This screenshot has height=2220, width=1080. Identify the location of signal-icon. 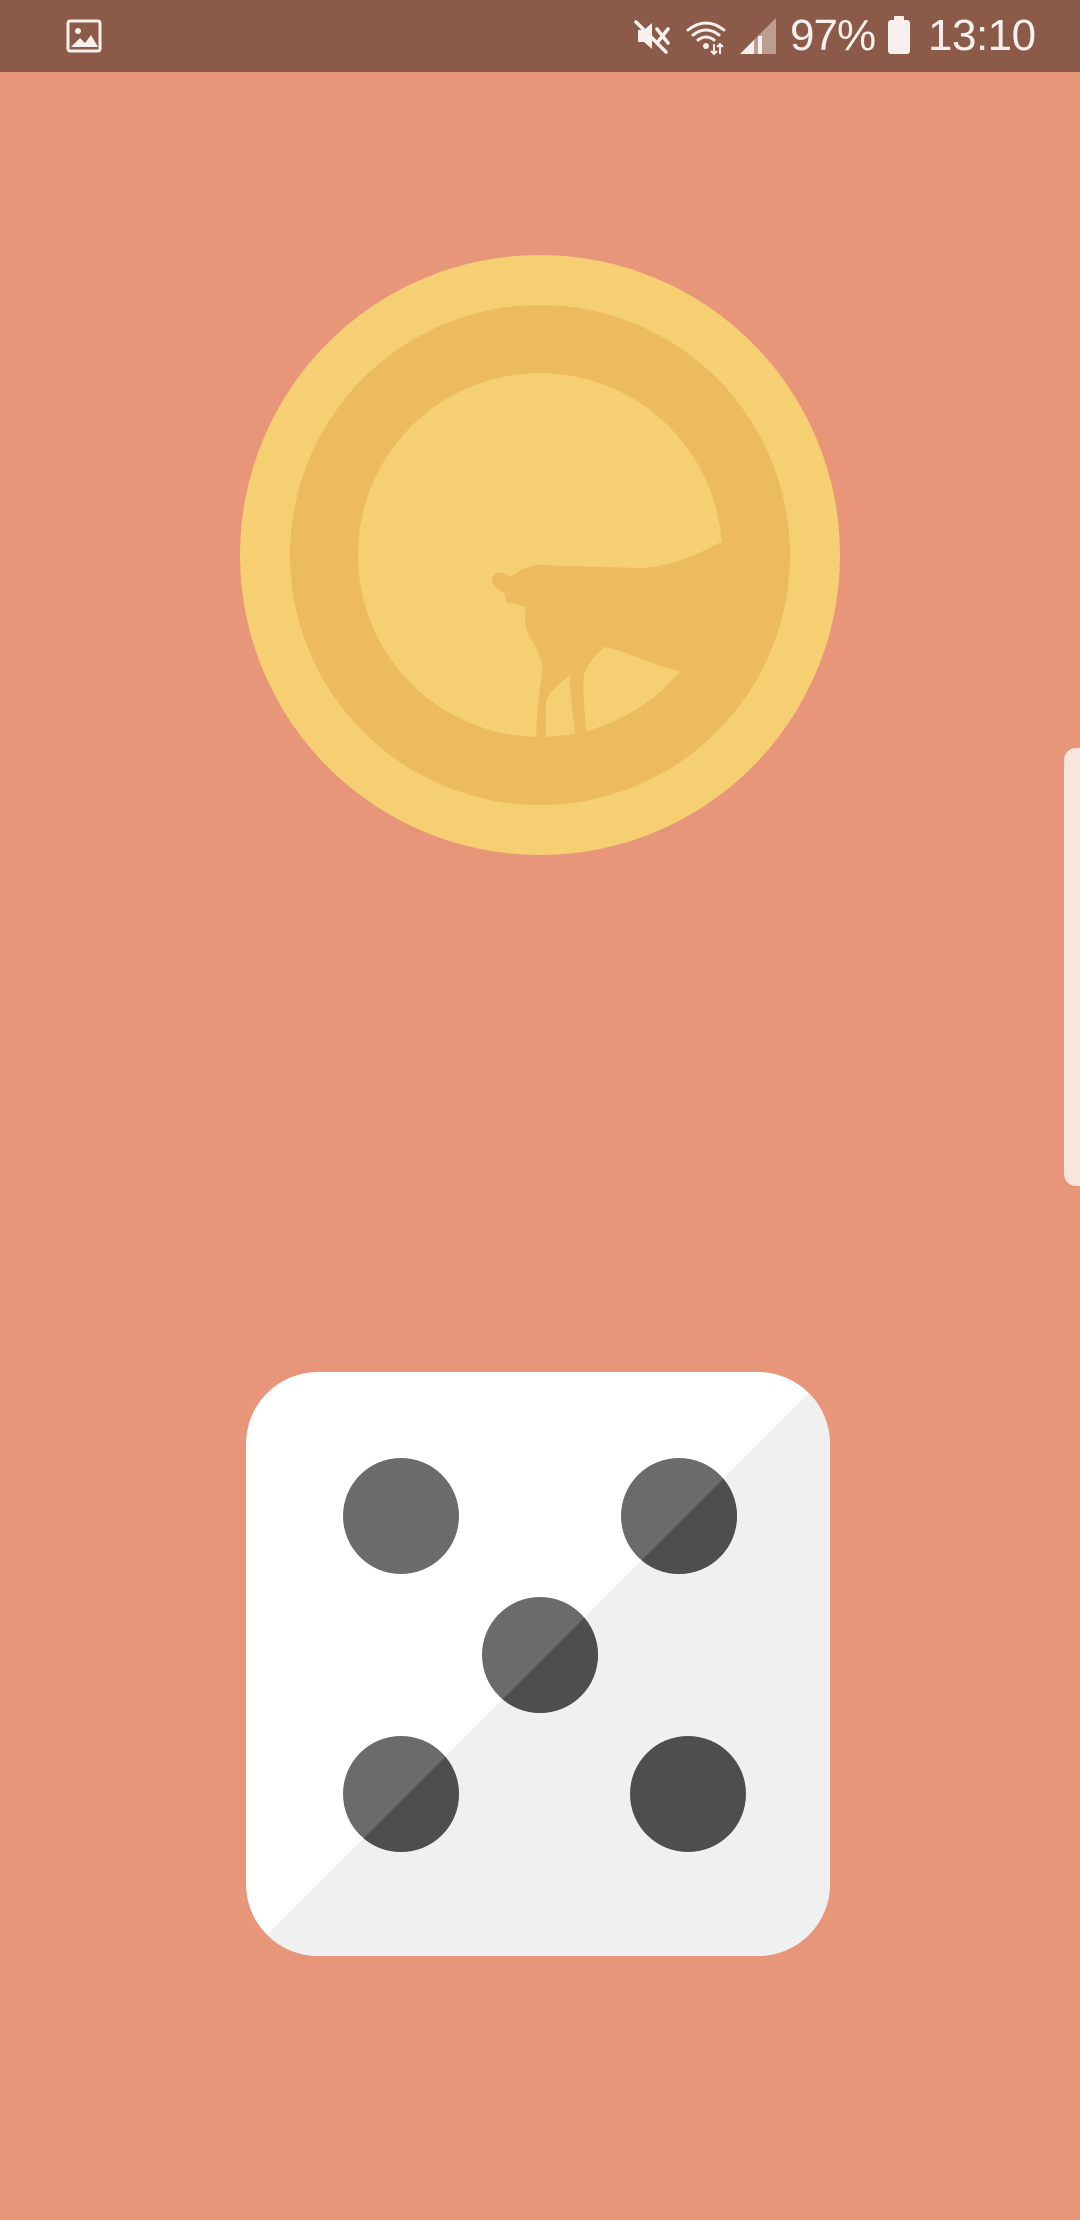
(758, 36).